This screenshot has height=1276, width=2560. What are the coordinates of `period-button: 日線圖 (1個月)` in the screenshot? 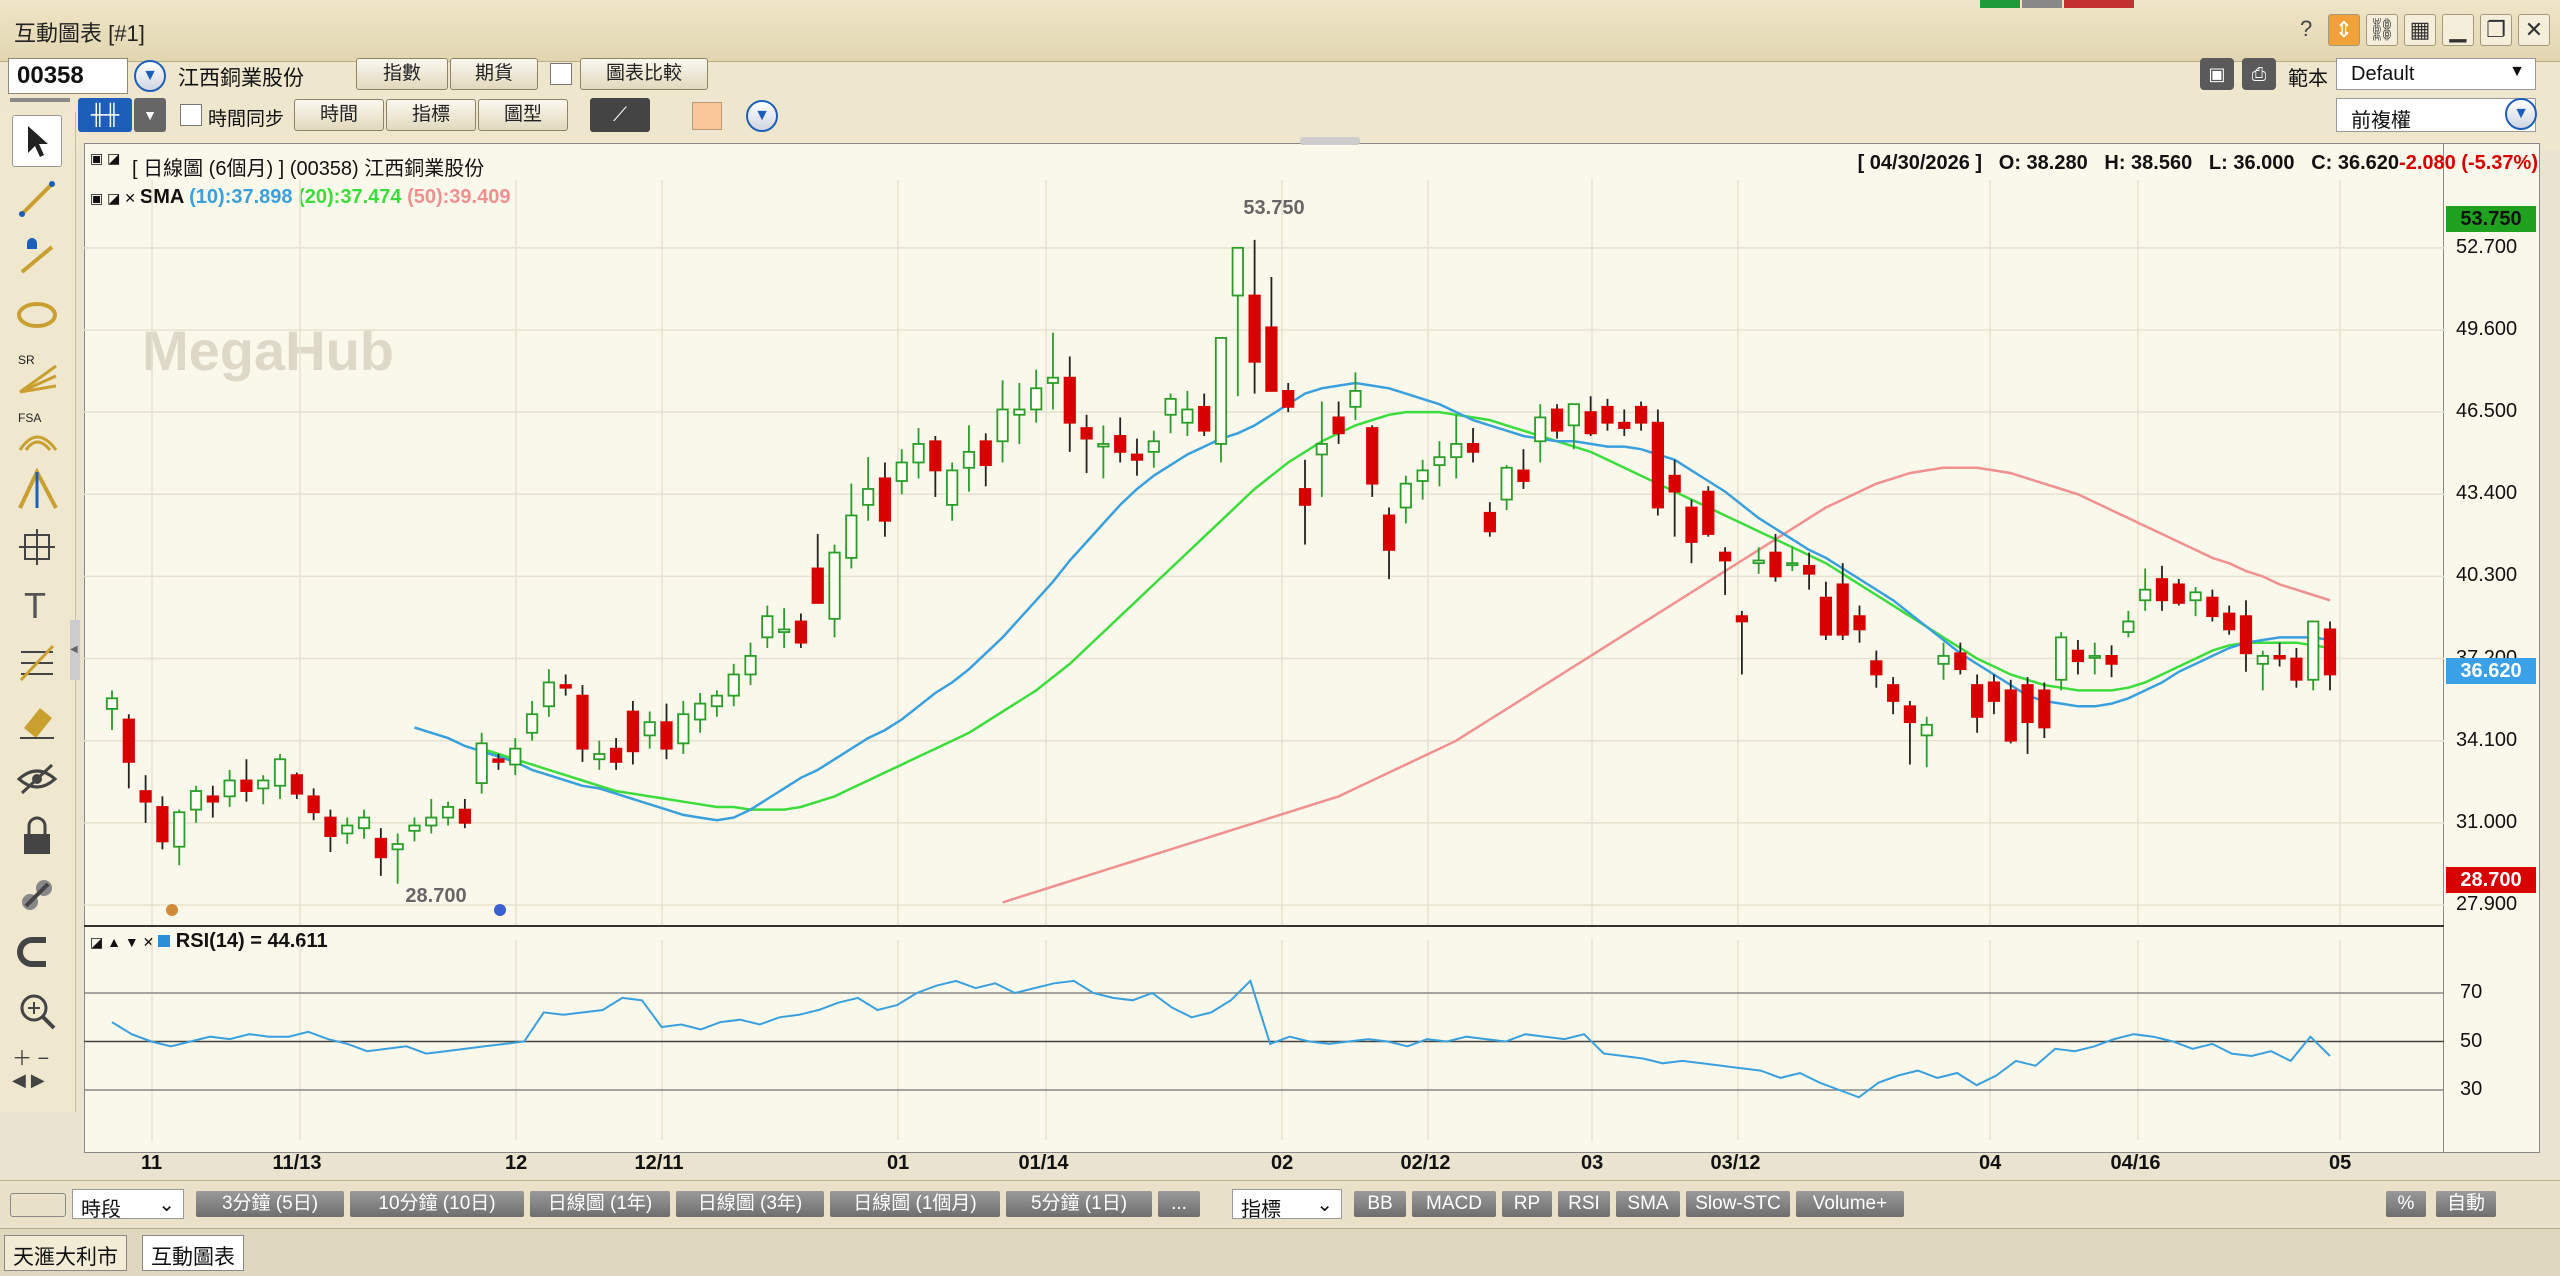 It's located at (915, 1204).